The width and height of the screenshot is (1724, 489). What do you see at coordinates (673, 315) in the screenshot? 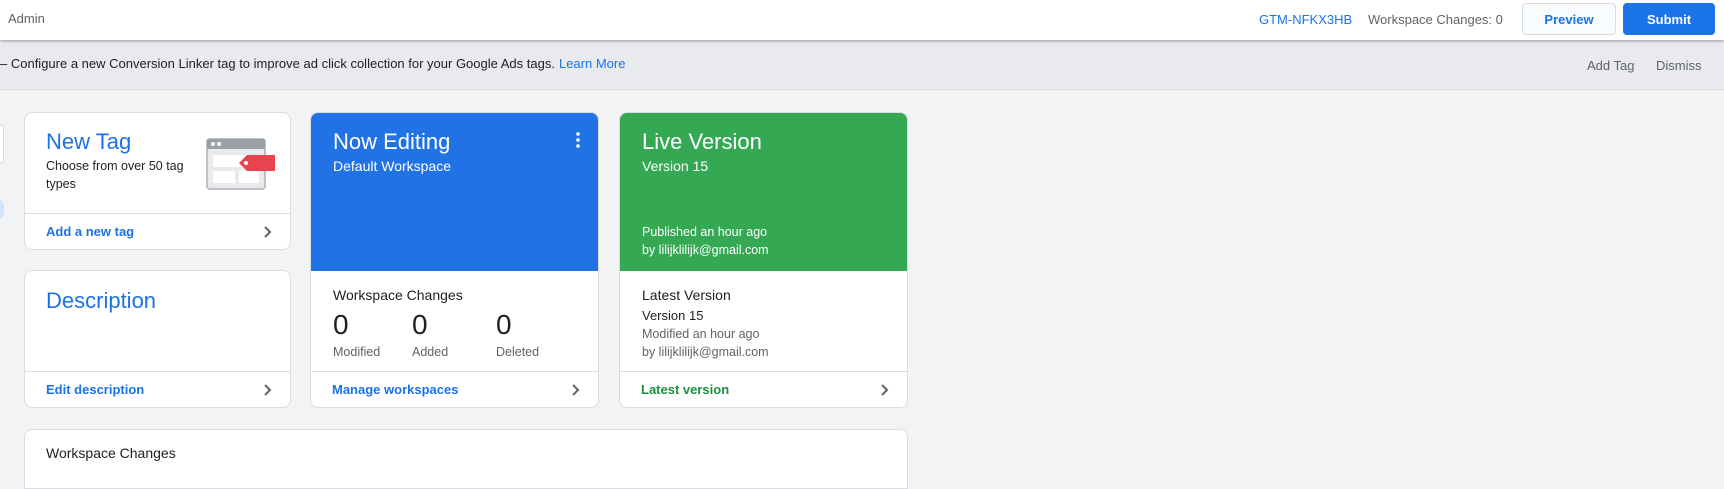
I see `latest-version-number: Version 15` at bounding box center [673, 315].